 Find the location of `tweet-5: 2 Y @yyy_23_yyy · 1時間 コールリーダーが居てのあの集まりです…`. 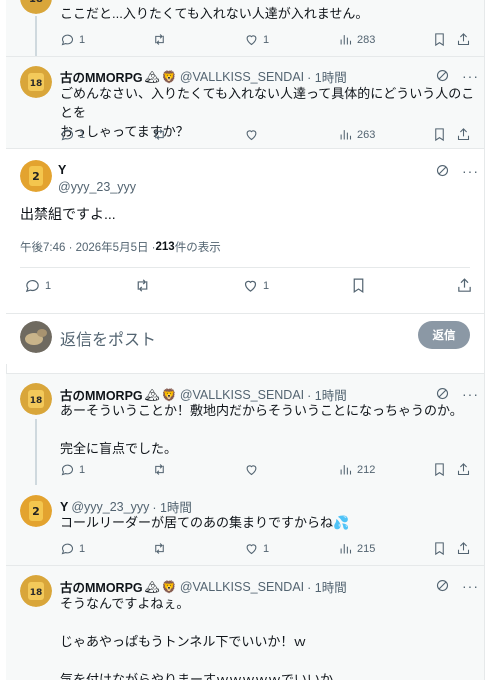

tweet-5: 2 Y @yyy_23_yyy · 1時間 コールリーダーが居てのあの集まりです… is located at coordinates (245, 525).